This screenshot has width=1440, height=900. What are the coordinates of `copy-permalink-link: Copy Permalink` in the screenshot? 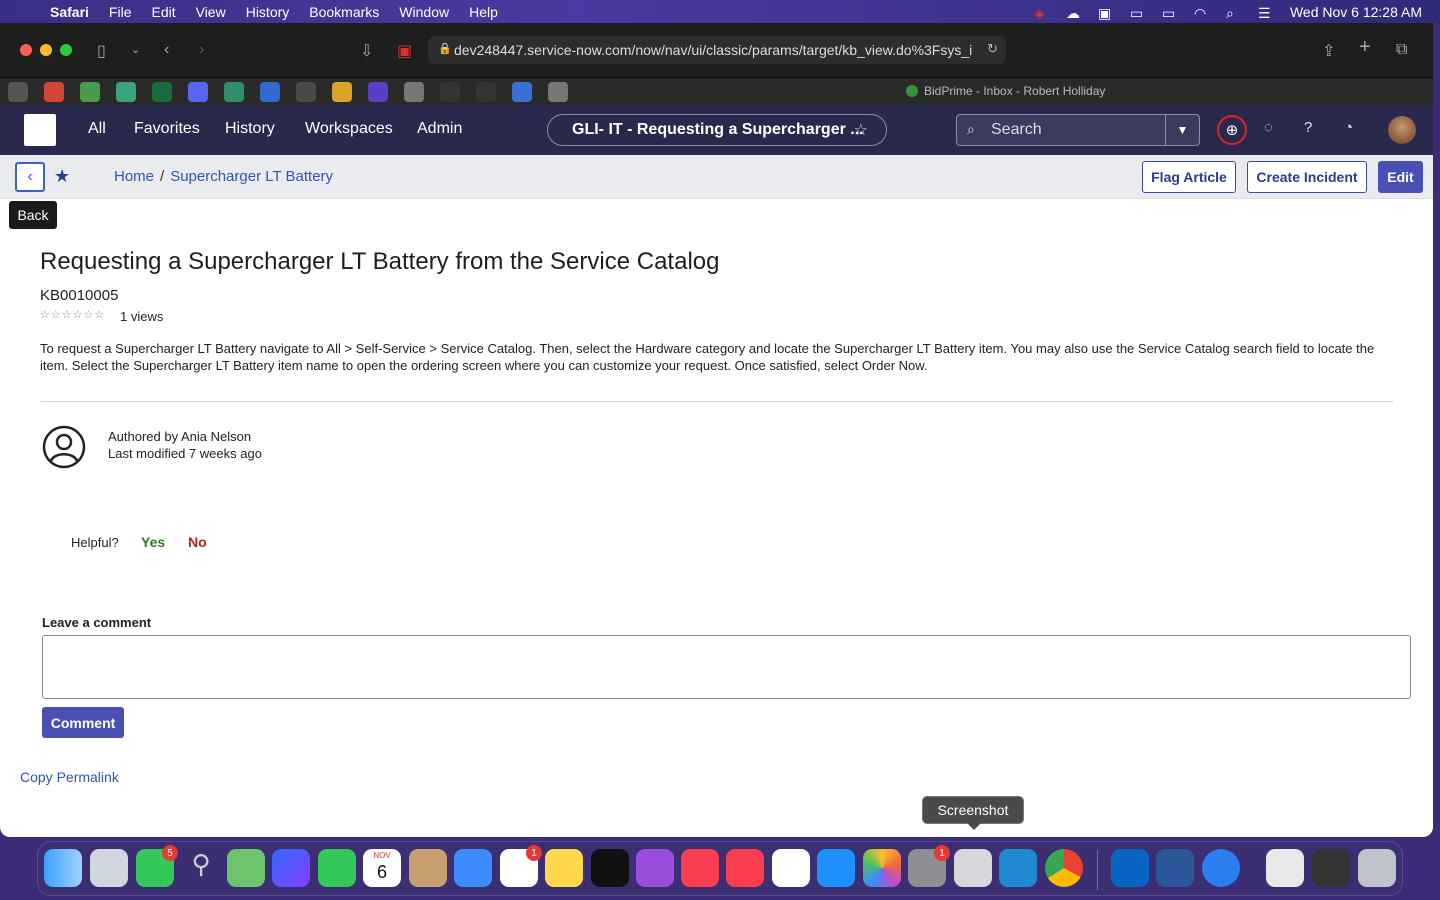 It's located at (69, 777).